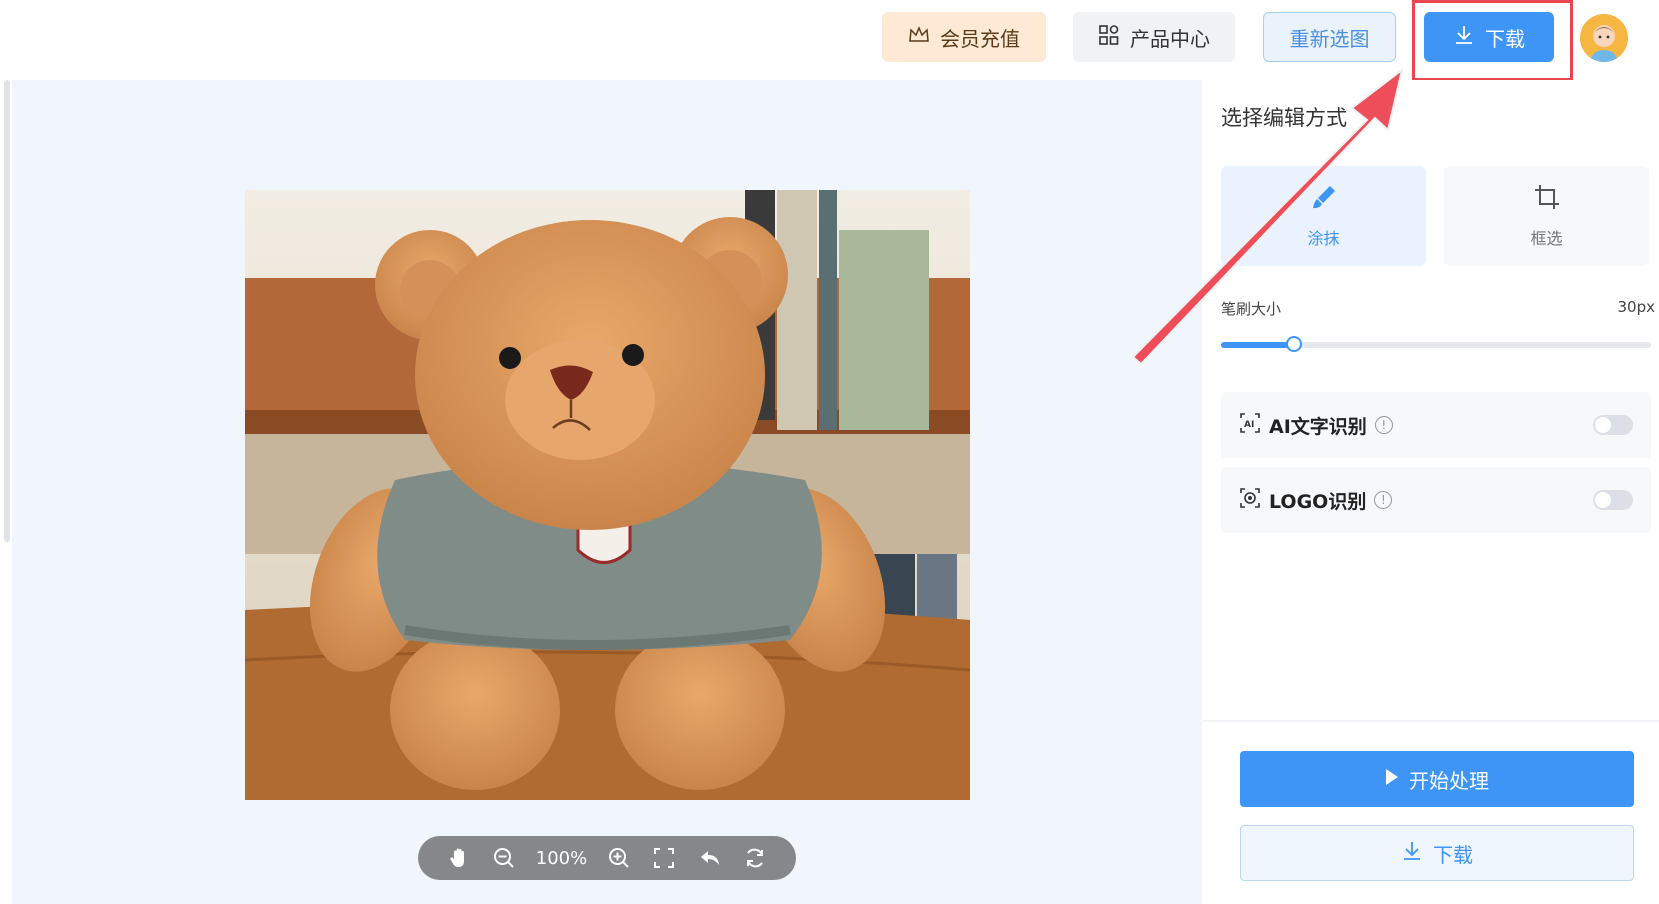 The height and width of the screenshot is (904, 1659). I want to click on download-icon, so click(1412, 853).